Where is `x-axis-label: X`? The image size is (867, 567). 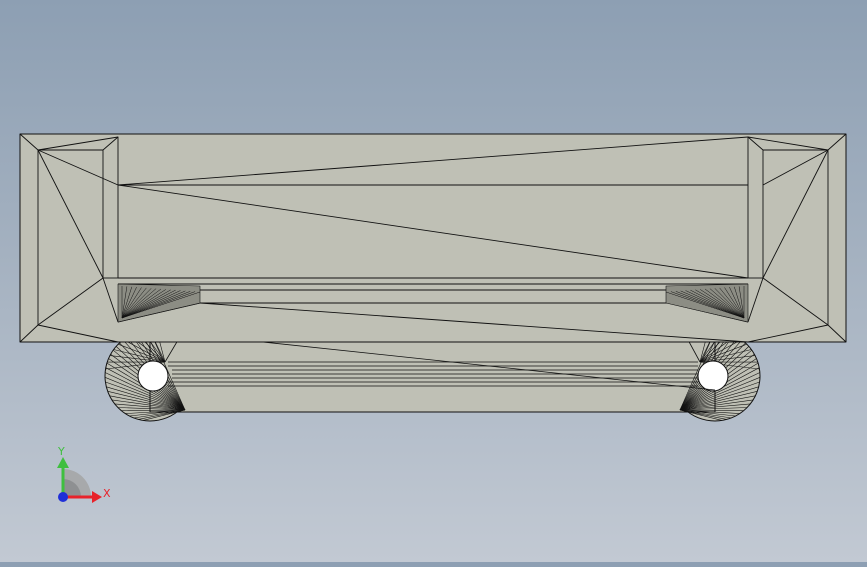
x-axis-label: X is located at coordinates (107, 493).